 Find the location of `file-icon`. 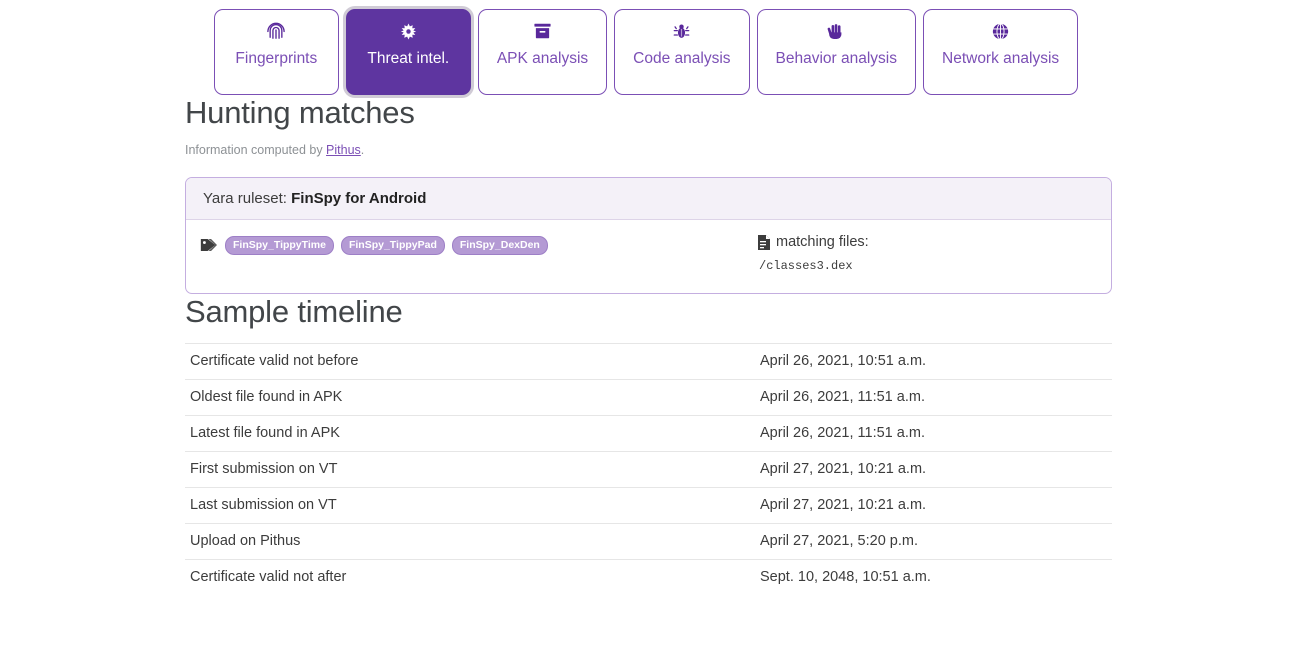

file-icon is located at coordinates (764, 242).